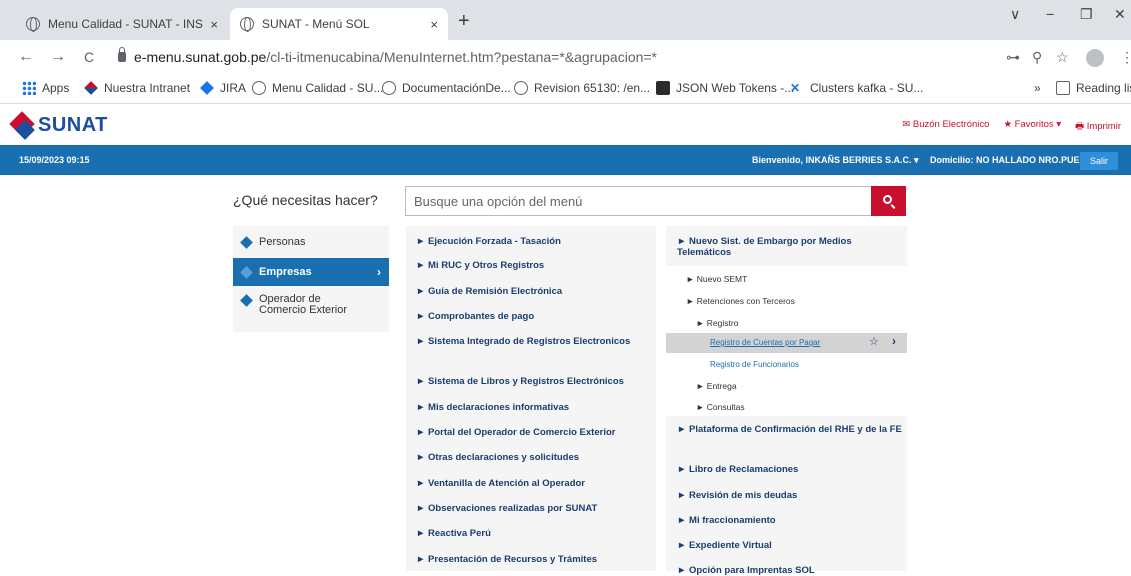 Image resolution: width=1131 pixels, height=576 pixels. I want to click on bookmark-apps: Apps, so click(45, 88).